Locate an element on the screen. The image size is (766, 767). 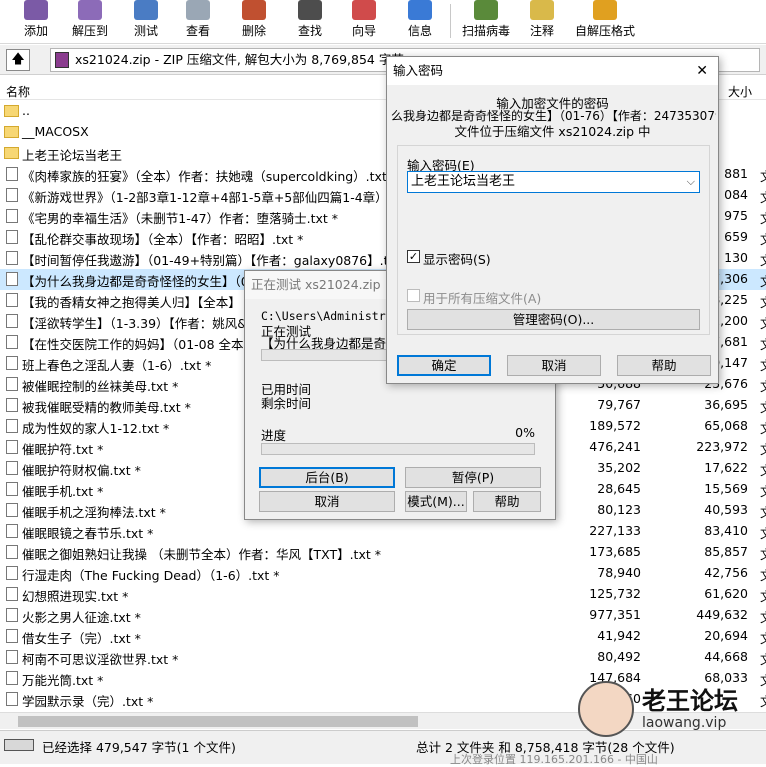
file-packed-size: 42,756 is located at coordinates (726, 572).